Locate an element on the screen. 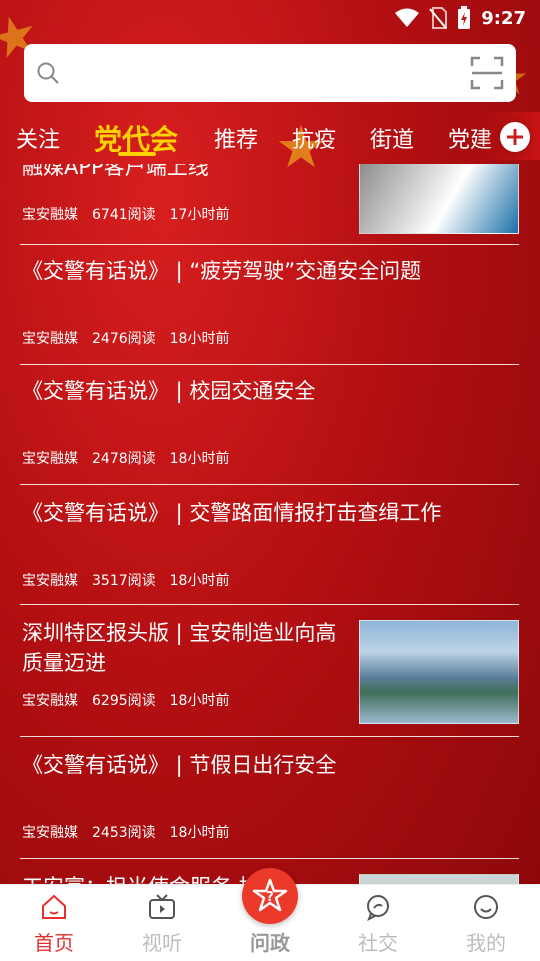 This screenshot has width=540, height=961. chat-bubble-icon is located at coordinates (378, 908).